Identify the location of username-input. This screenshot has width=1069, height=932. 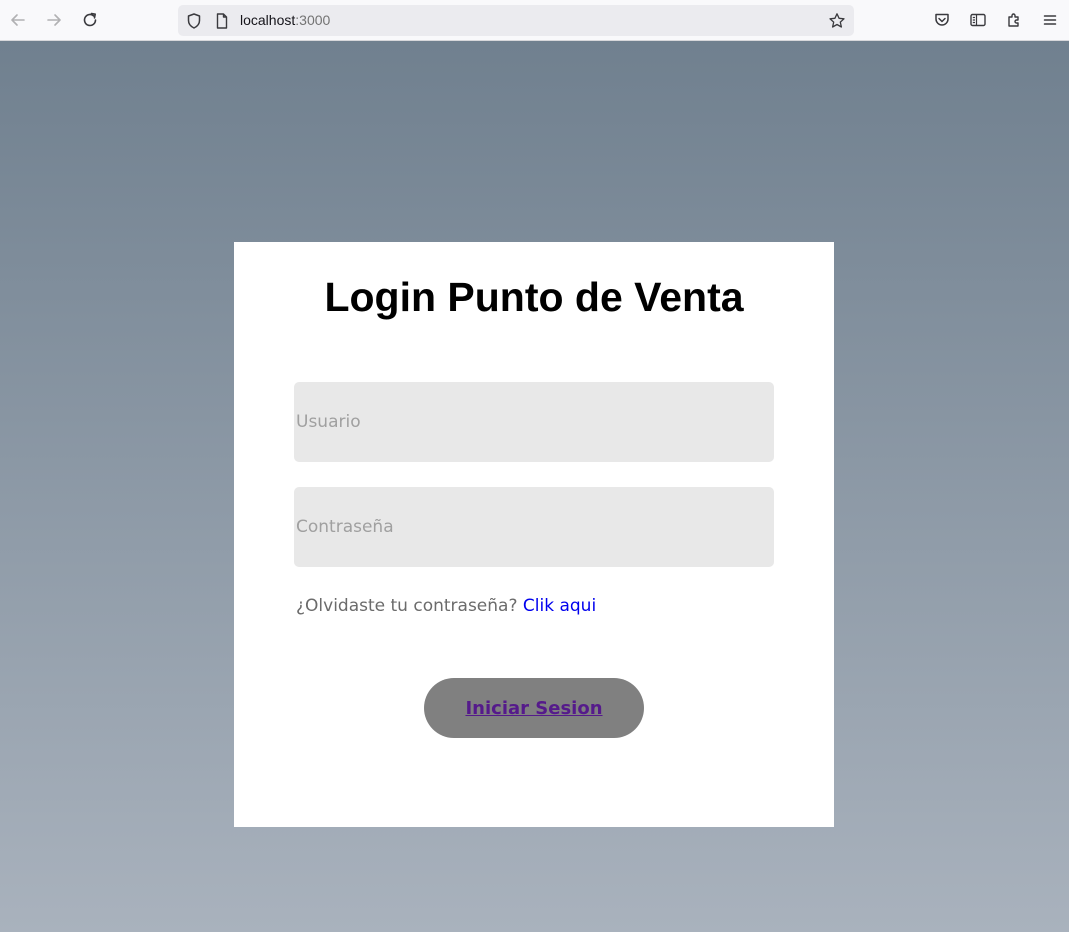
(534, 422).